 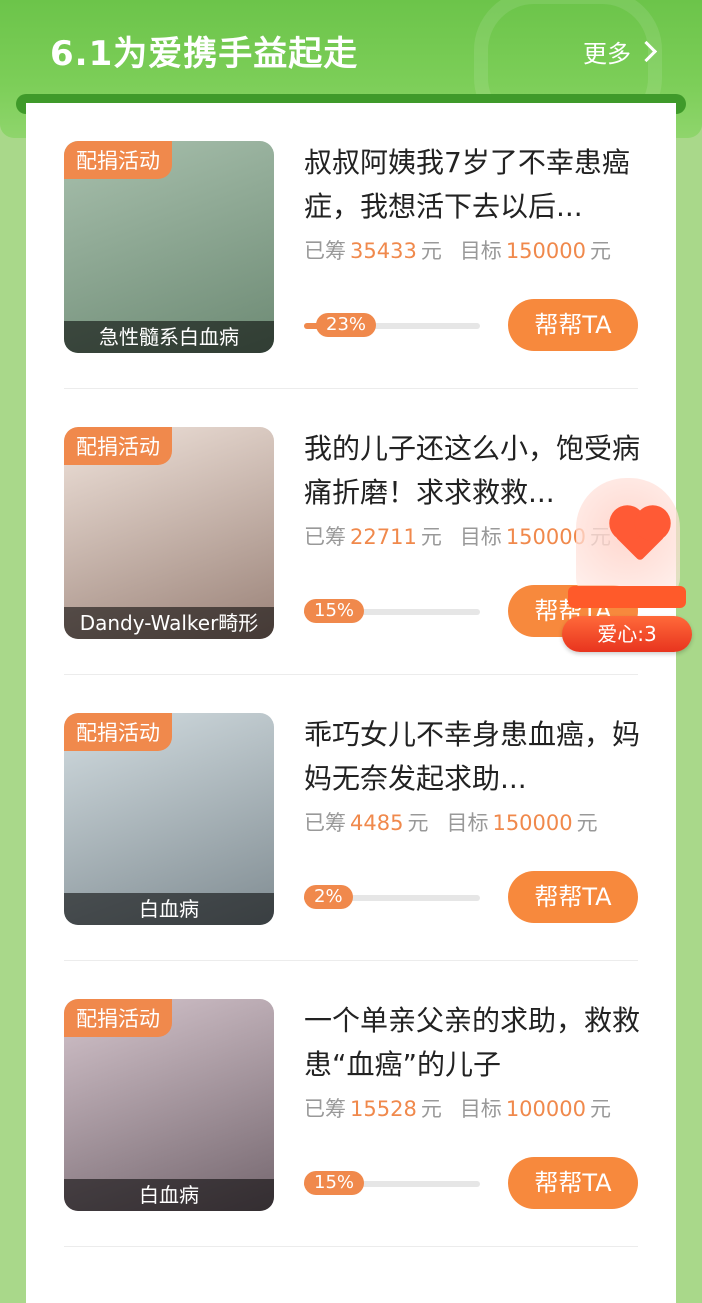 What do you see at coordinates (383, 1109) in the screenshot?
I see `raised-amount: 15528` at bounding box center [383, 1109].